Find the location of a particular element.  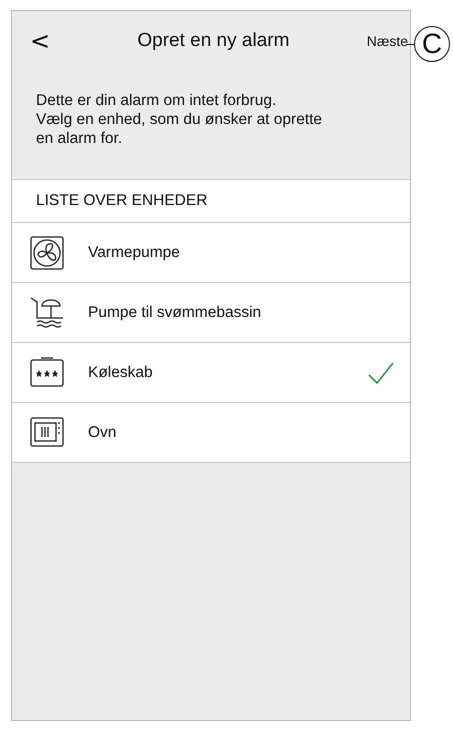

oven-icon is located at coordinates (47, 433).